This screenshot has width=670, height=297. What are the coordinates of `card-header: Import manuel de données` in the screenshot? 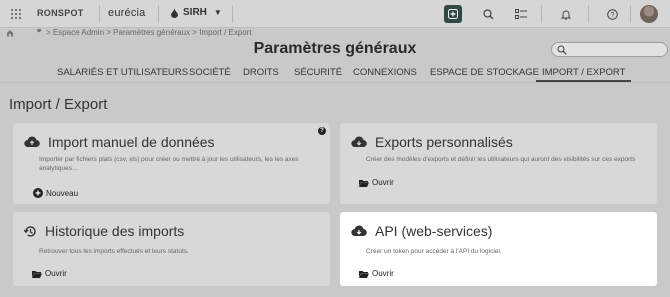 It's located at (119, 142).